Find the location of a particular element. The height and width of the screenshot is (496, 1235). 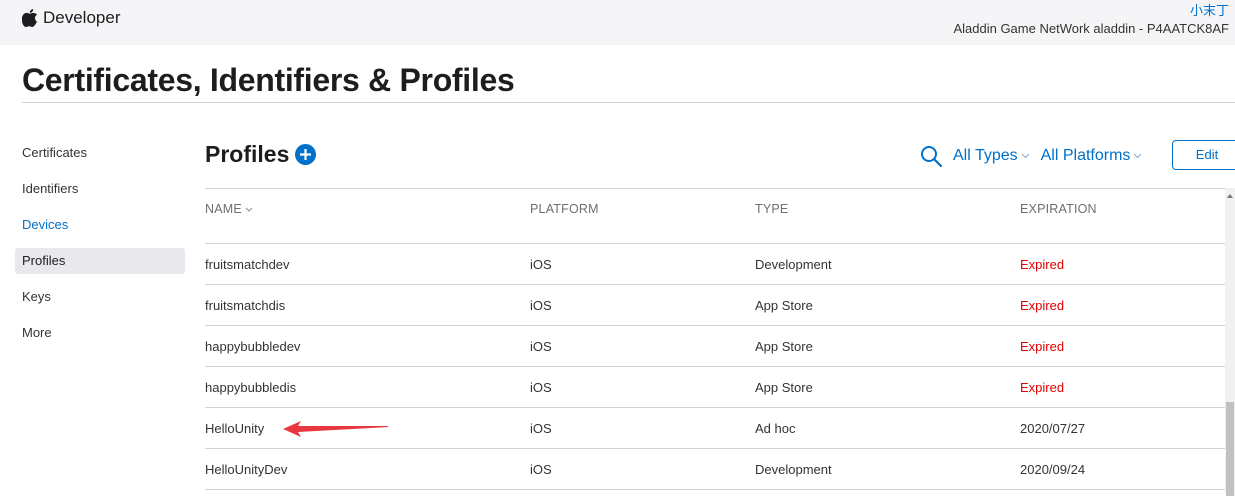

user-name-link: 小末丁 is located at coordinates (1209, 9).